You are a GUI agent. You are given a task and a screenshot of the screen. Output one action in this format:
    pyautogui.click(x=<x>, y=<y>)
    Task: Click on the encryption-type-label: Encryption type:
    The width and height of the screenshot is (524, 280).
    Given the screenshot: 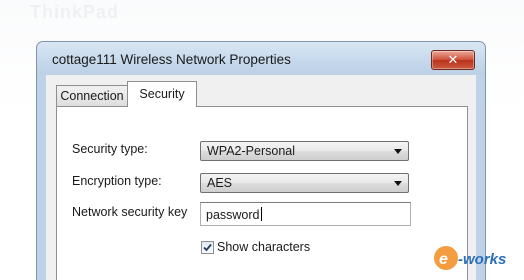 What is the action you would take?
    pyautogui.click(x=117, y=181)
    